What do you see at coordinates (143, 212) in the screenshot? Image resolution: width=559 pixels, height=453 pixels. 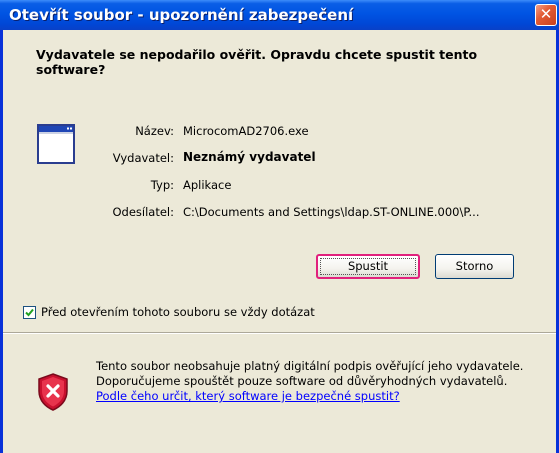 I see `sender-label: Odesílatel:` at bounding box center [143, 212].